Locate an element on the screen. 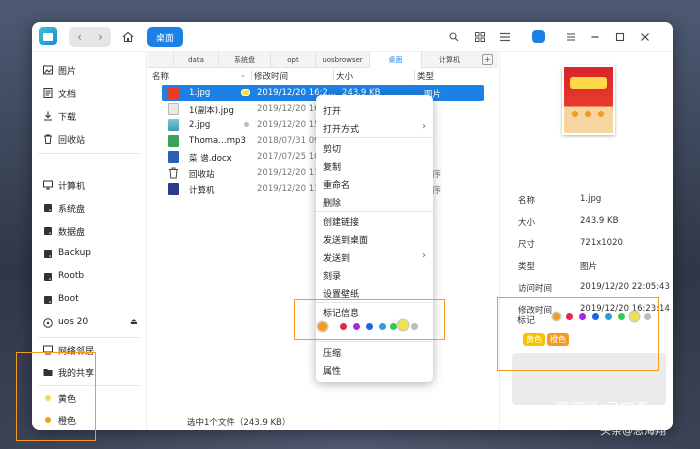 Image resolution: width=700 pixels, height=449 pixels. eject-icon: ⏏ is located at coordinates (134, 321).